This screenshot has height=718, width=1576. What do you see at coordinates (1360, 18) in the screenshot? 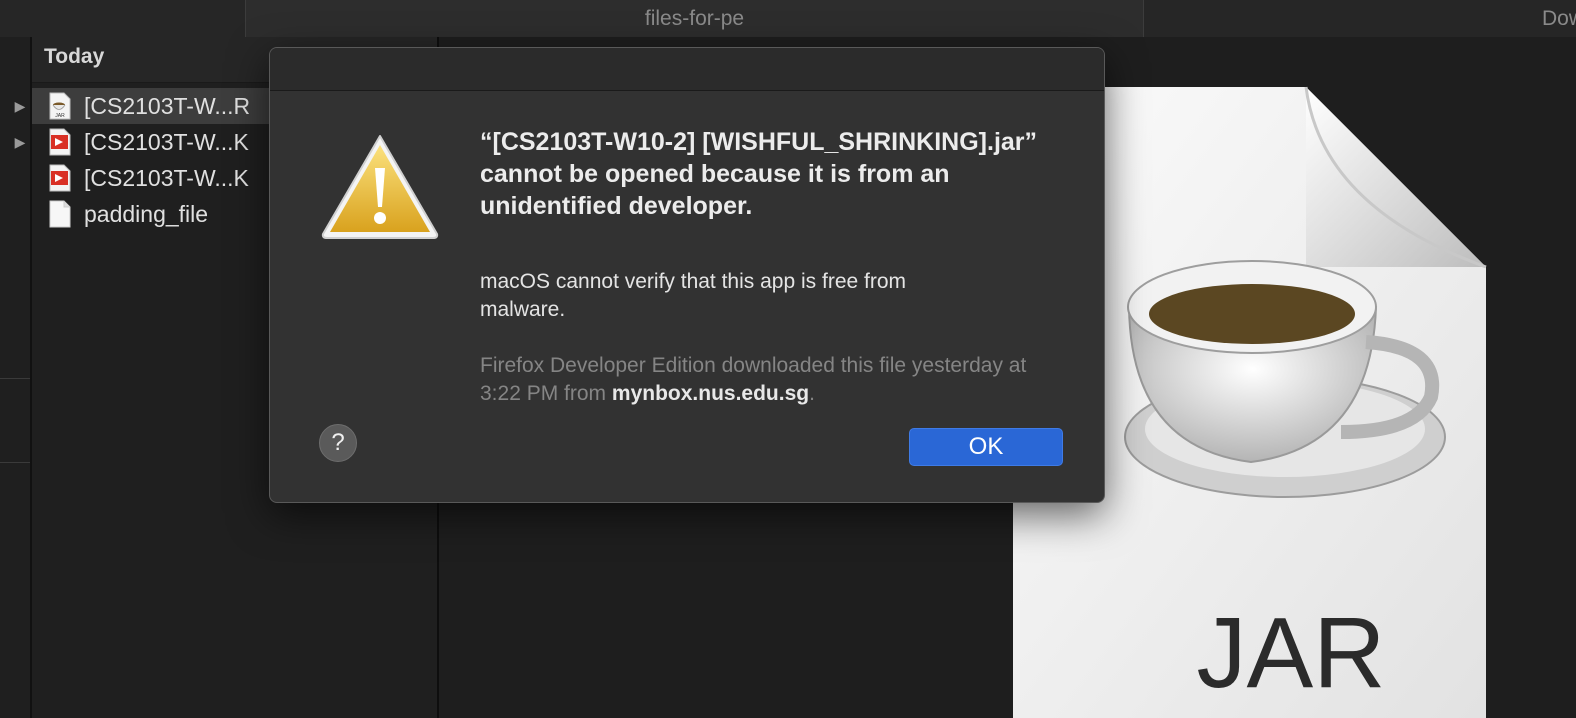
I see `tab-downloads: Dow` at bounding box center [1360, 18].